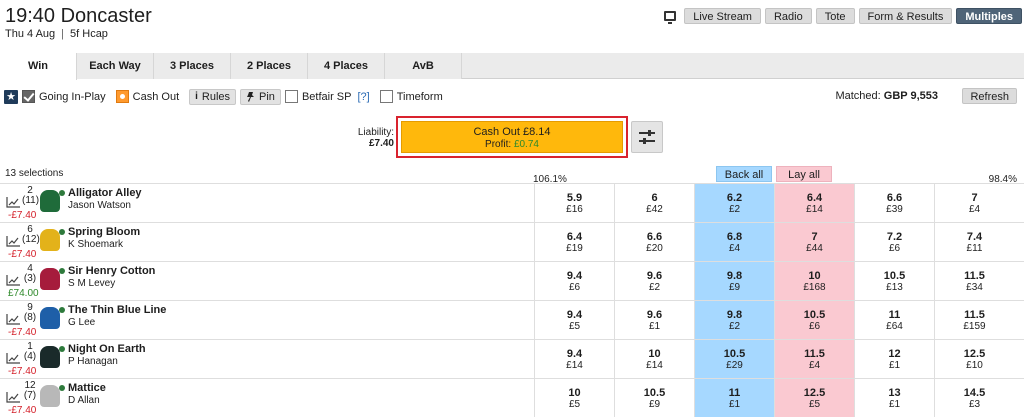  I want to click on price-cell: 10.5 £9, so click(654, 398).